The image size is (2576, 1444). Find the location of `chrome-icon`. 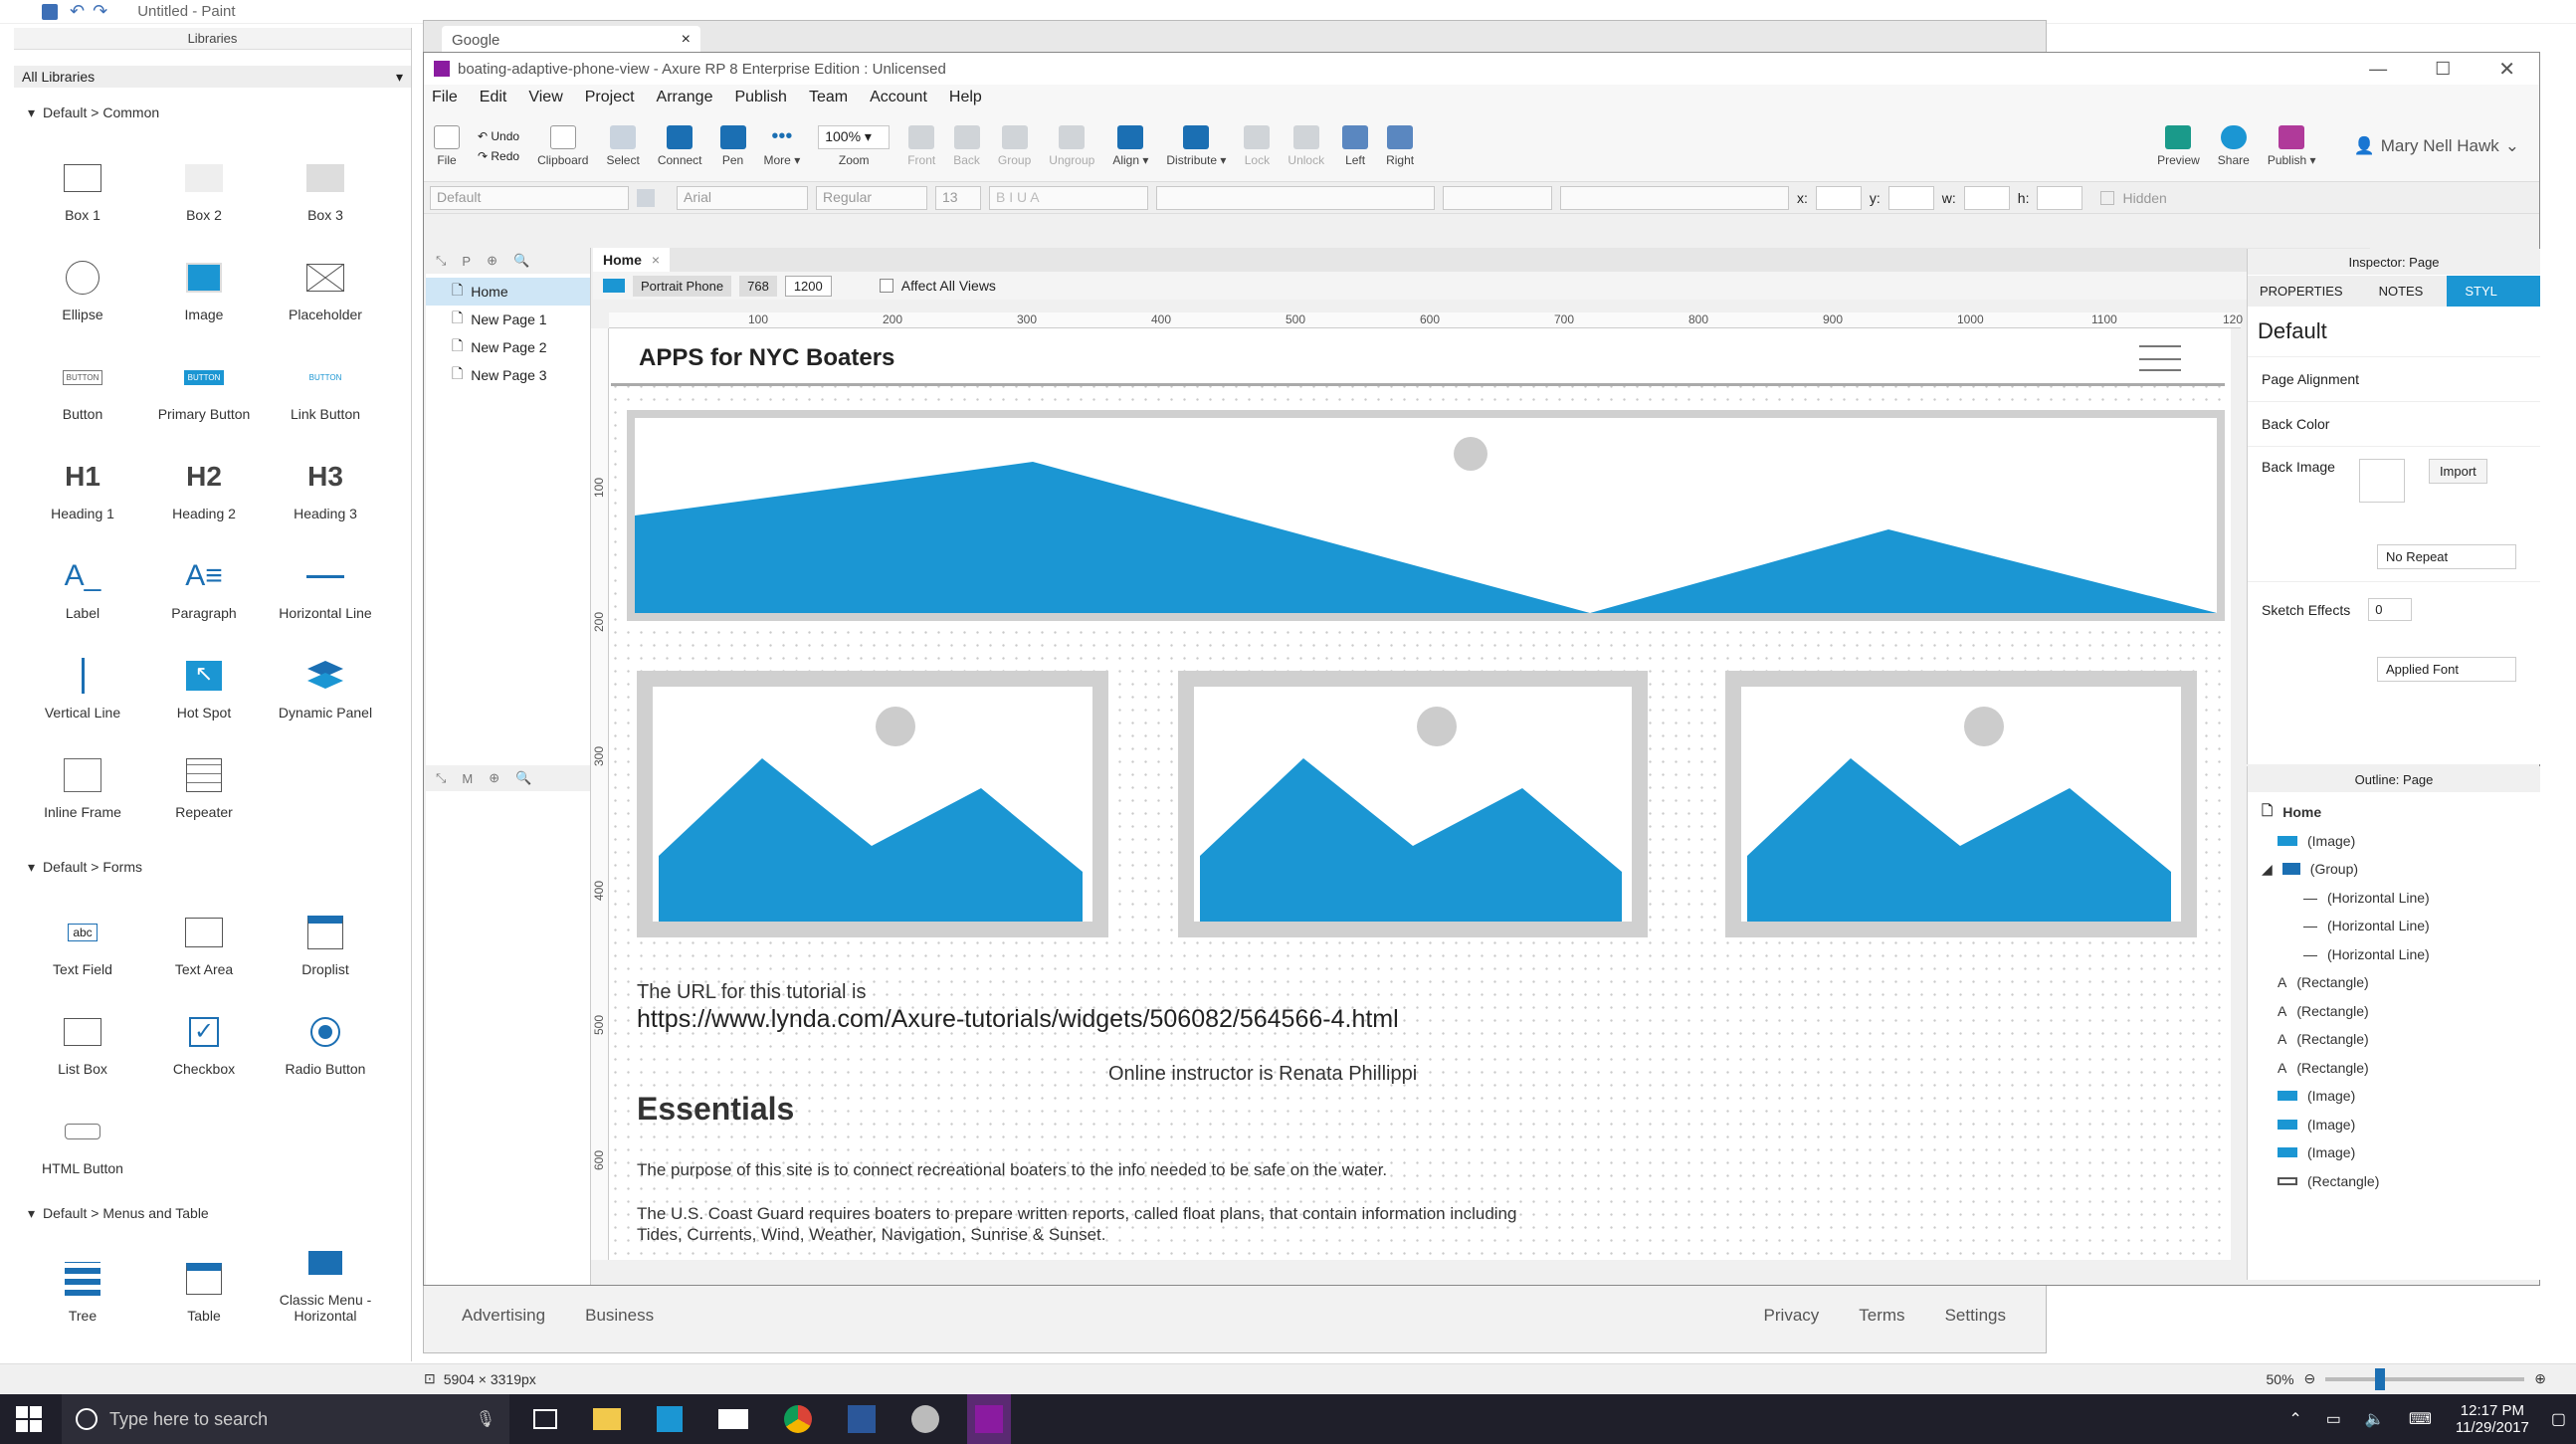

chrome-icon is located at coordinates (798, 1419).